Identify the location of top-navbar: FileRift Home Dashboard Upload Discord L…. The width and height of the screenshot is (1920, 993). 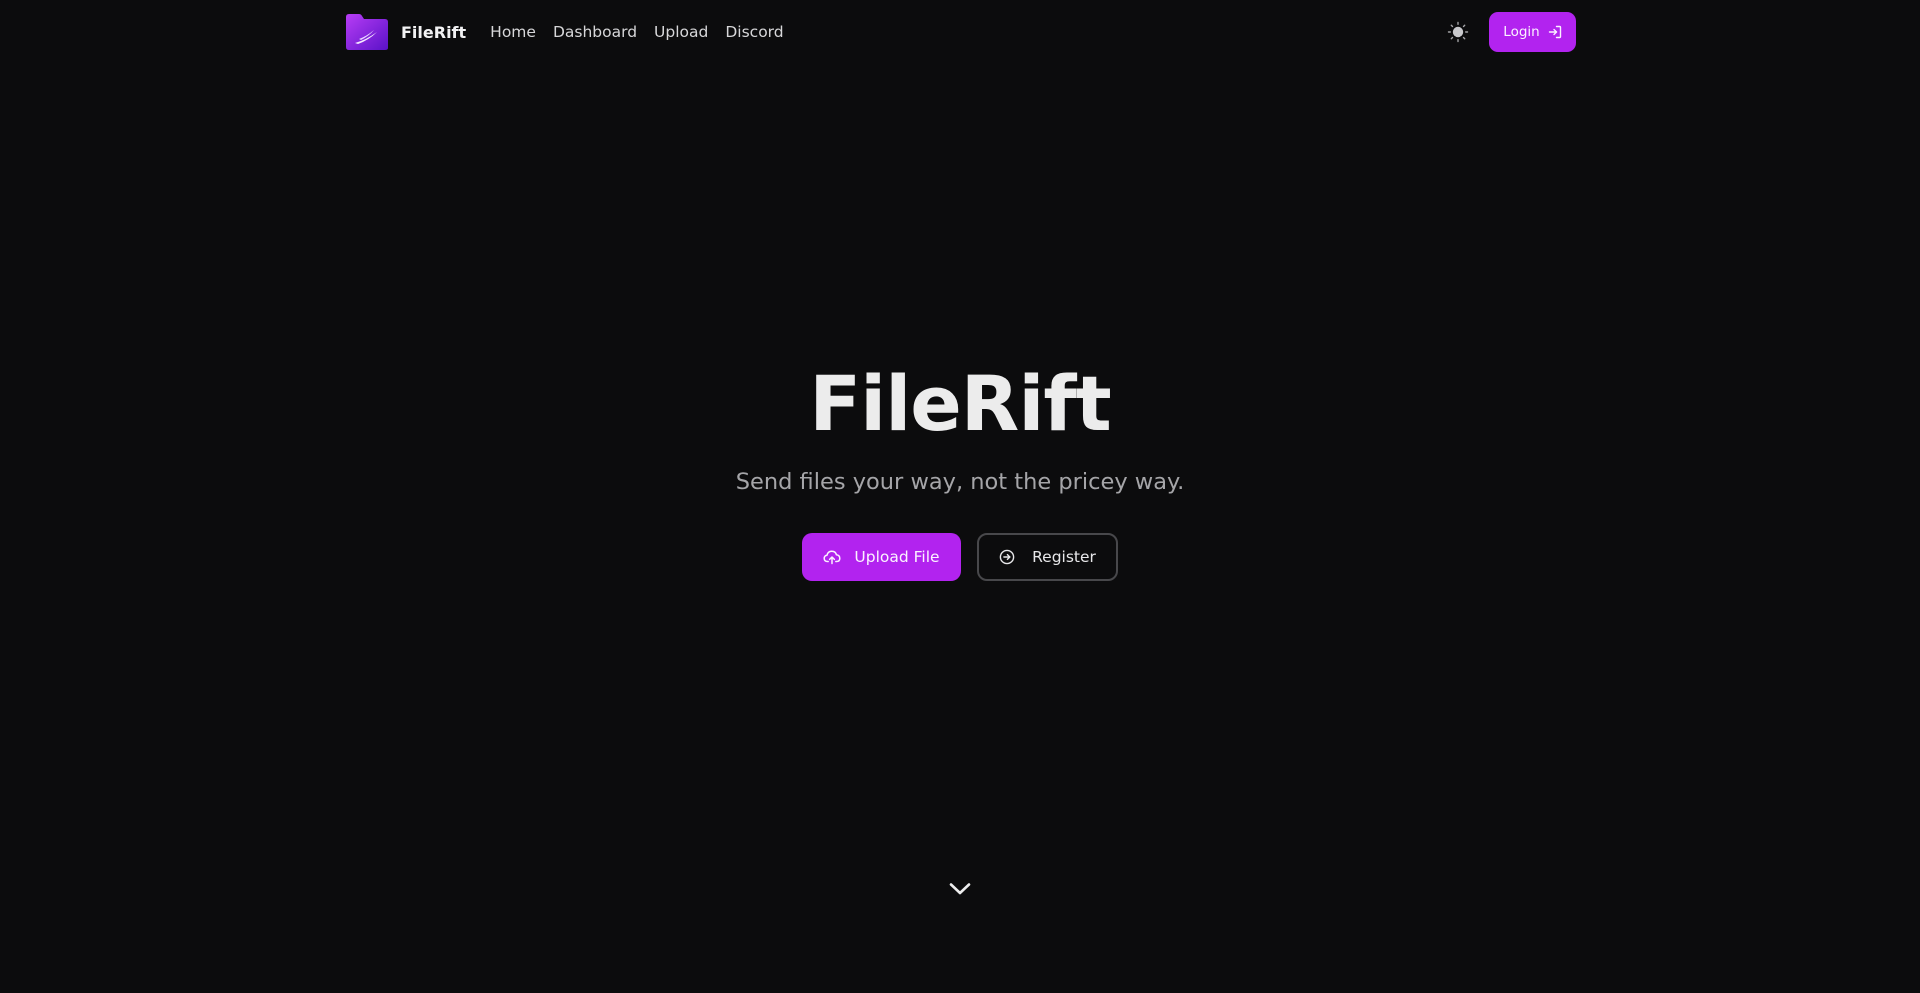
(960, 32).